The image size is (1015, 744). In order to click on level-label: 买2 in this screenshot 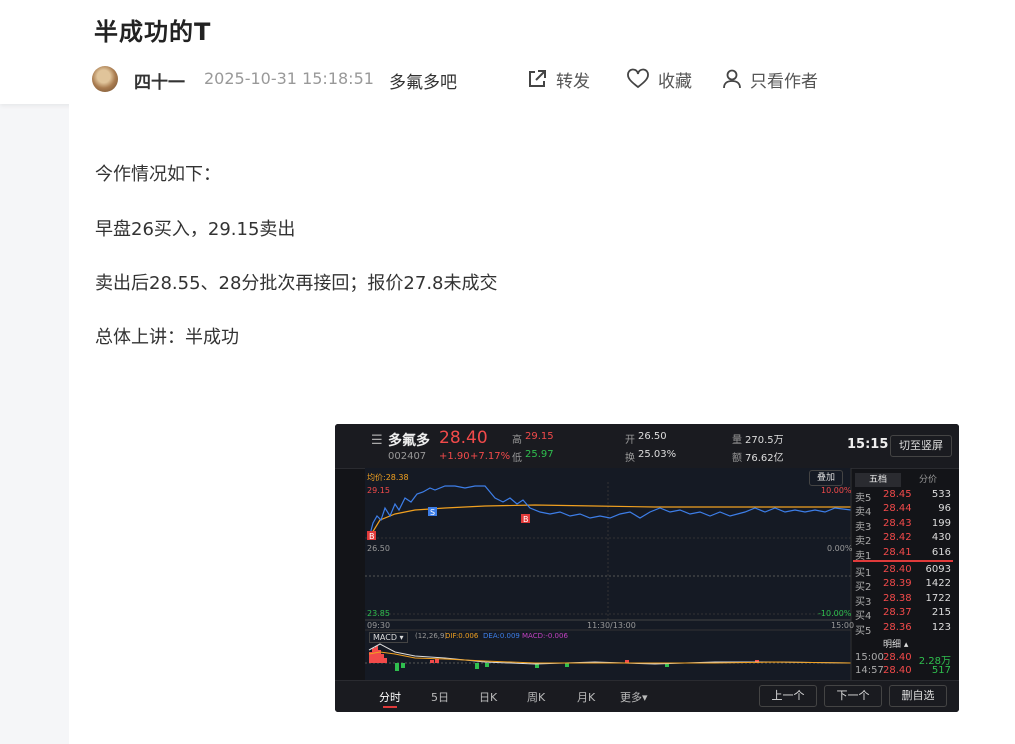, I will do `click(863, 588)`.